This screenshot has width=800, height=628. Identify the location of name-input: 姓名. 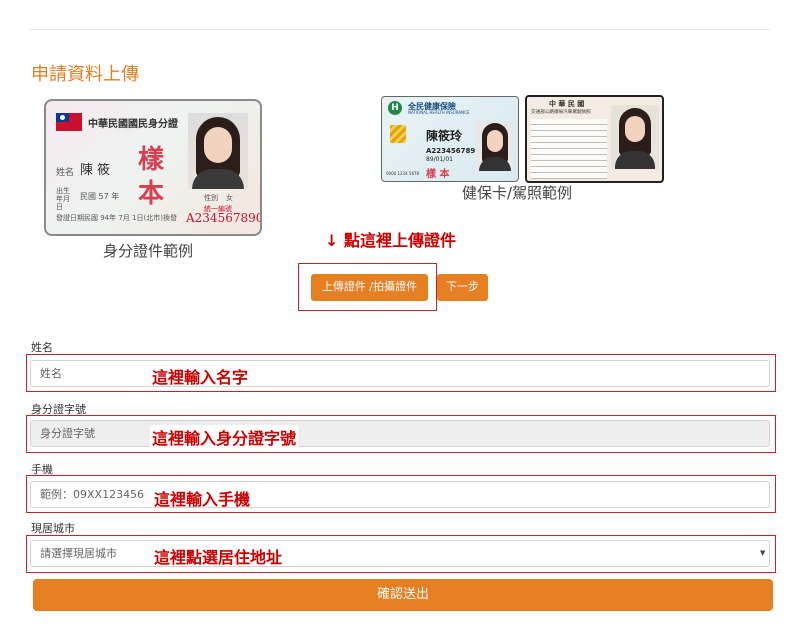
(400, 373).